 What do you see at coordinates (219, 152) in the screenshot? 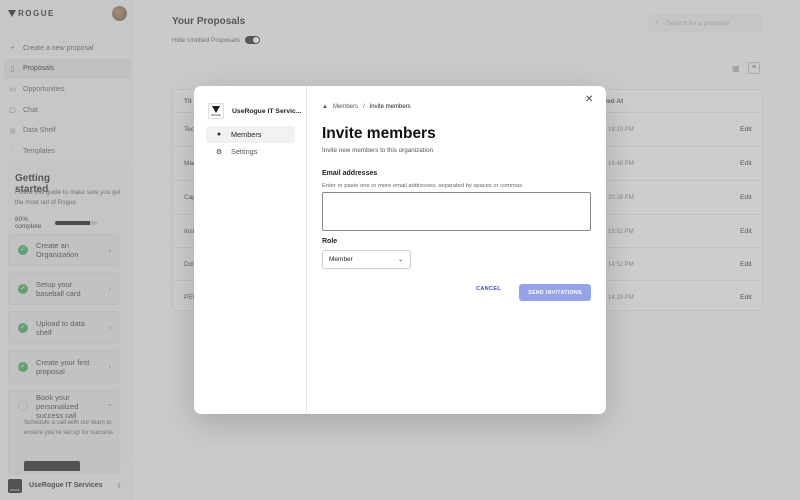
I see `gear-icon: ⚙` at bounding box center [219, 152].